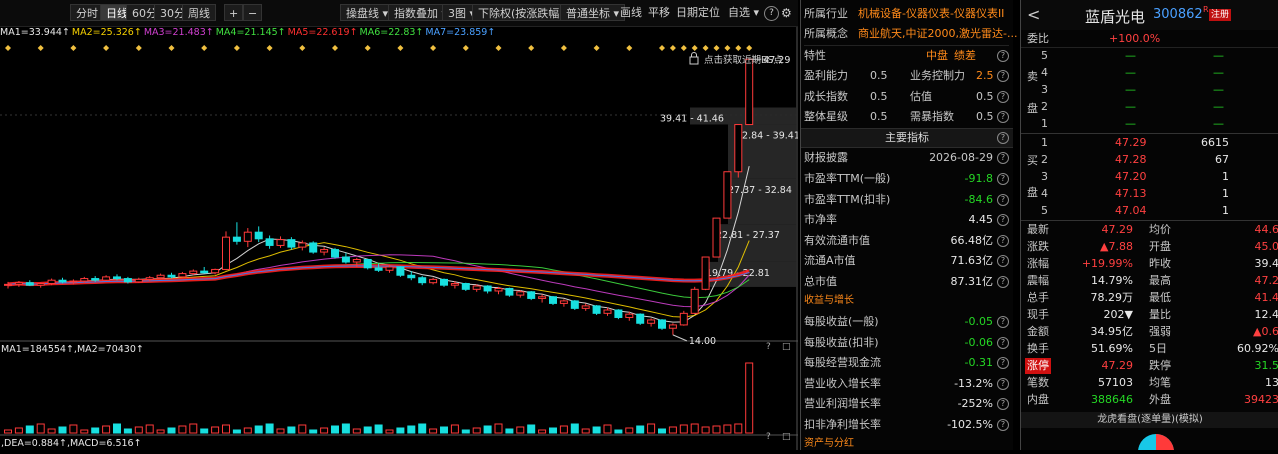  Describe the element at coordinates (743, 12) in the screenshot. I see `watchlist-button: 自选 ▾` at that location.